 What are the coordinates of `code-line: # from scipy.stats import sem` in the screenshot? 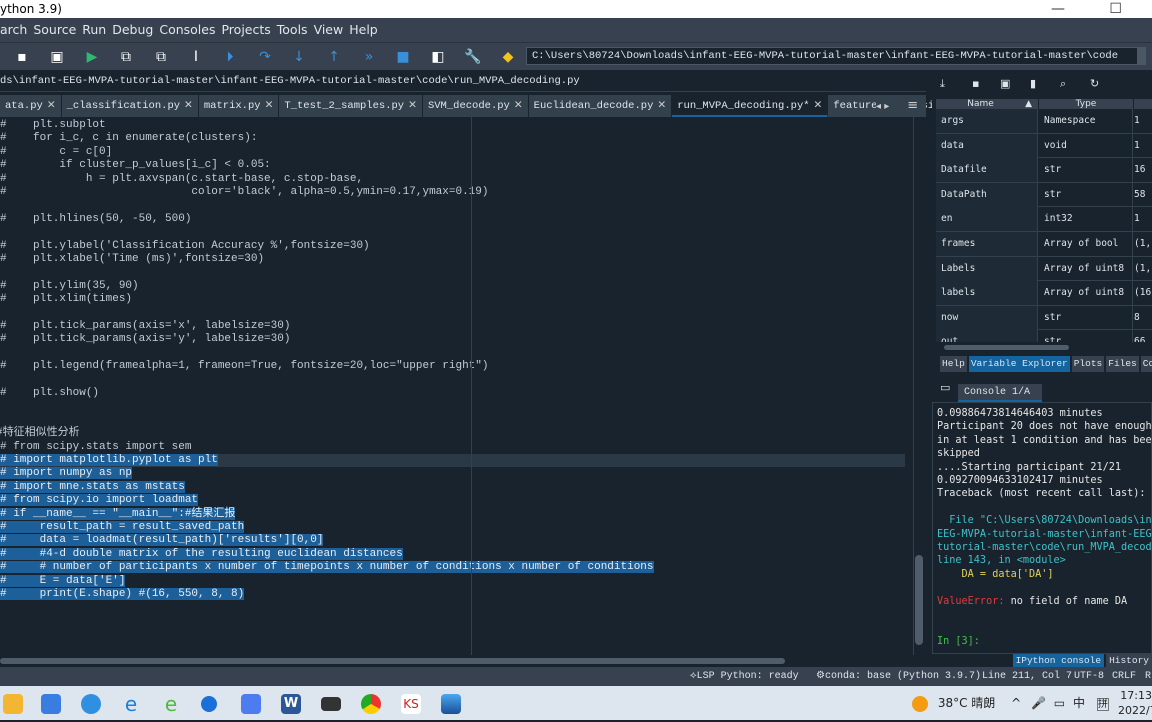 It's located at (95, 447).